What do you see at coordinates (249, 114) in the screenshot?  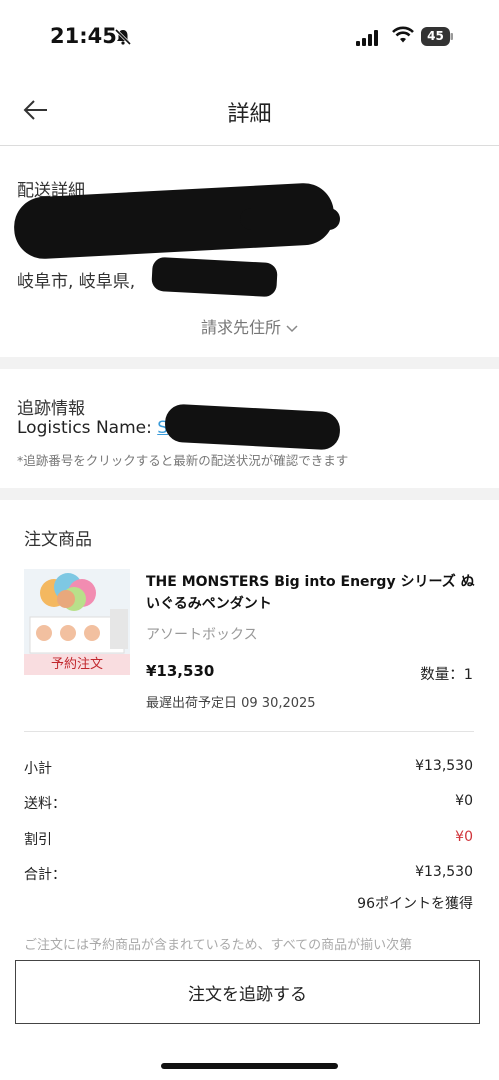 I see `page-title: 詳細` at bounding box center [249, 114].